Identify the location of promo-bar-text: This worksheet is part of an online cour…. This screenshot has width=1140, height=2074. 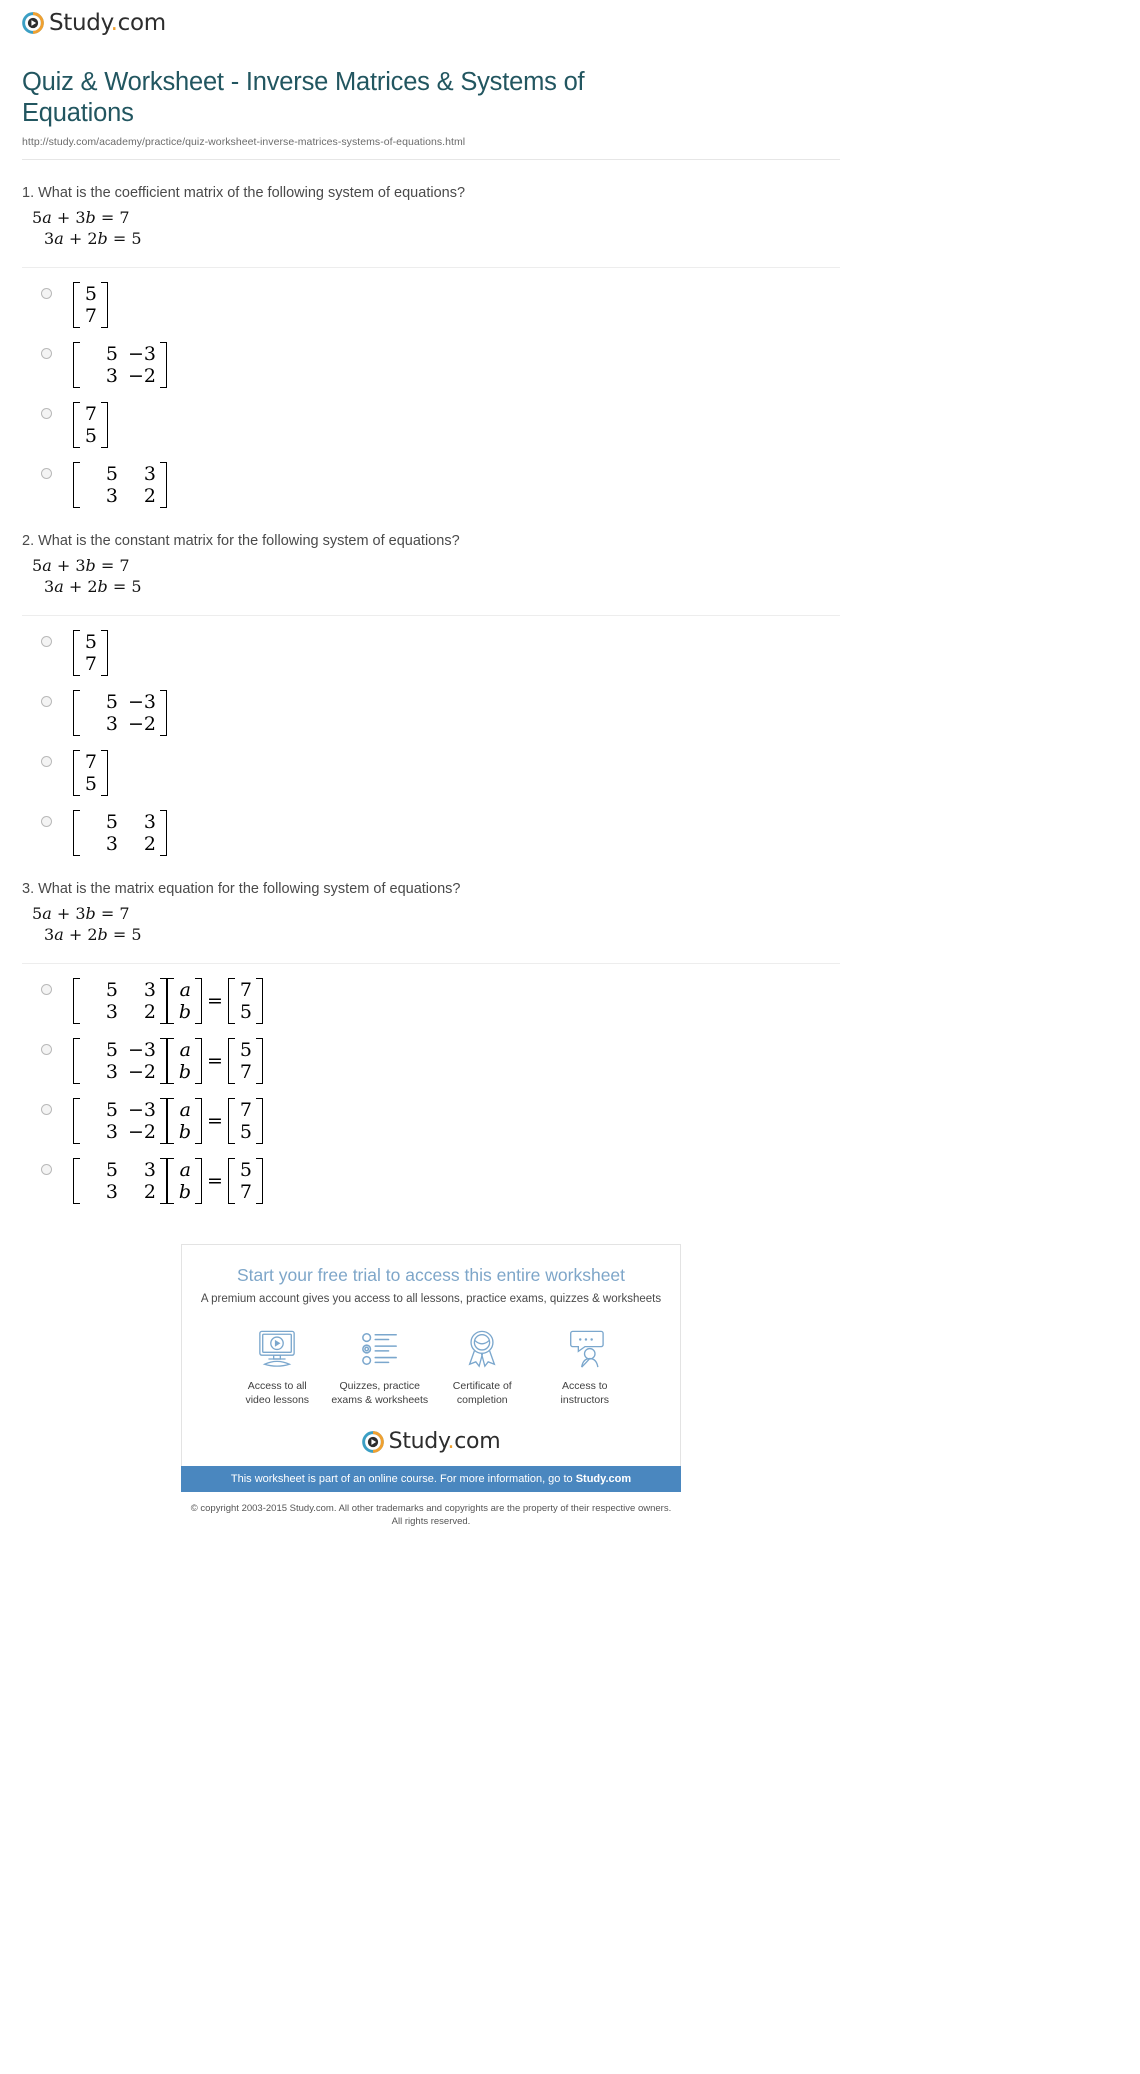
(403, 1479).